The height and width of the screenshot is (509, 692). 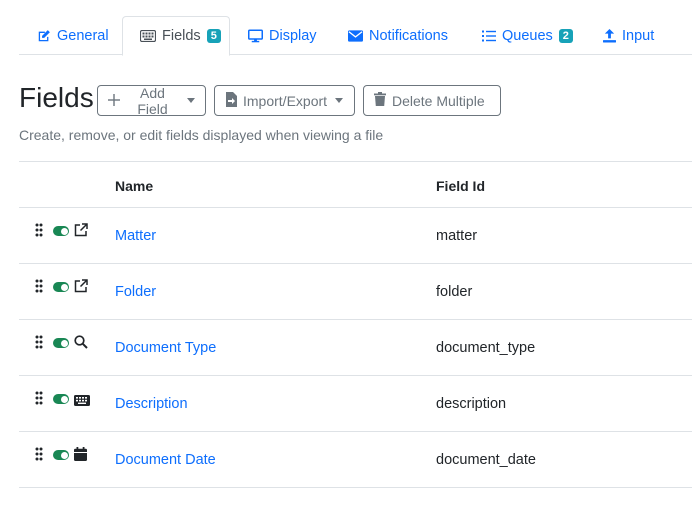 I want to click on table-row: Matter matter, so click(x=355, y=236).